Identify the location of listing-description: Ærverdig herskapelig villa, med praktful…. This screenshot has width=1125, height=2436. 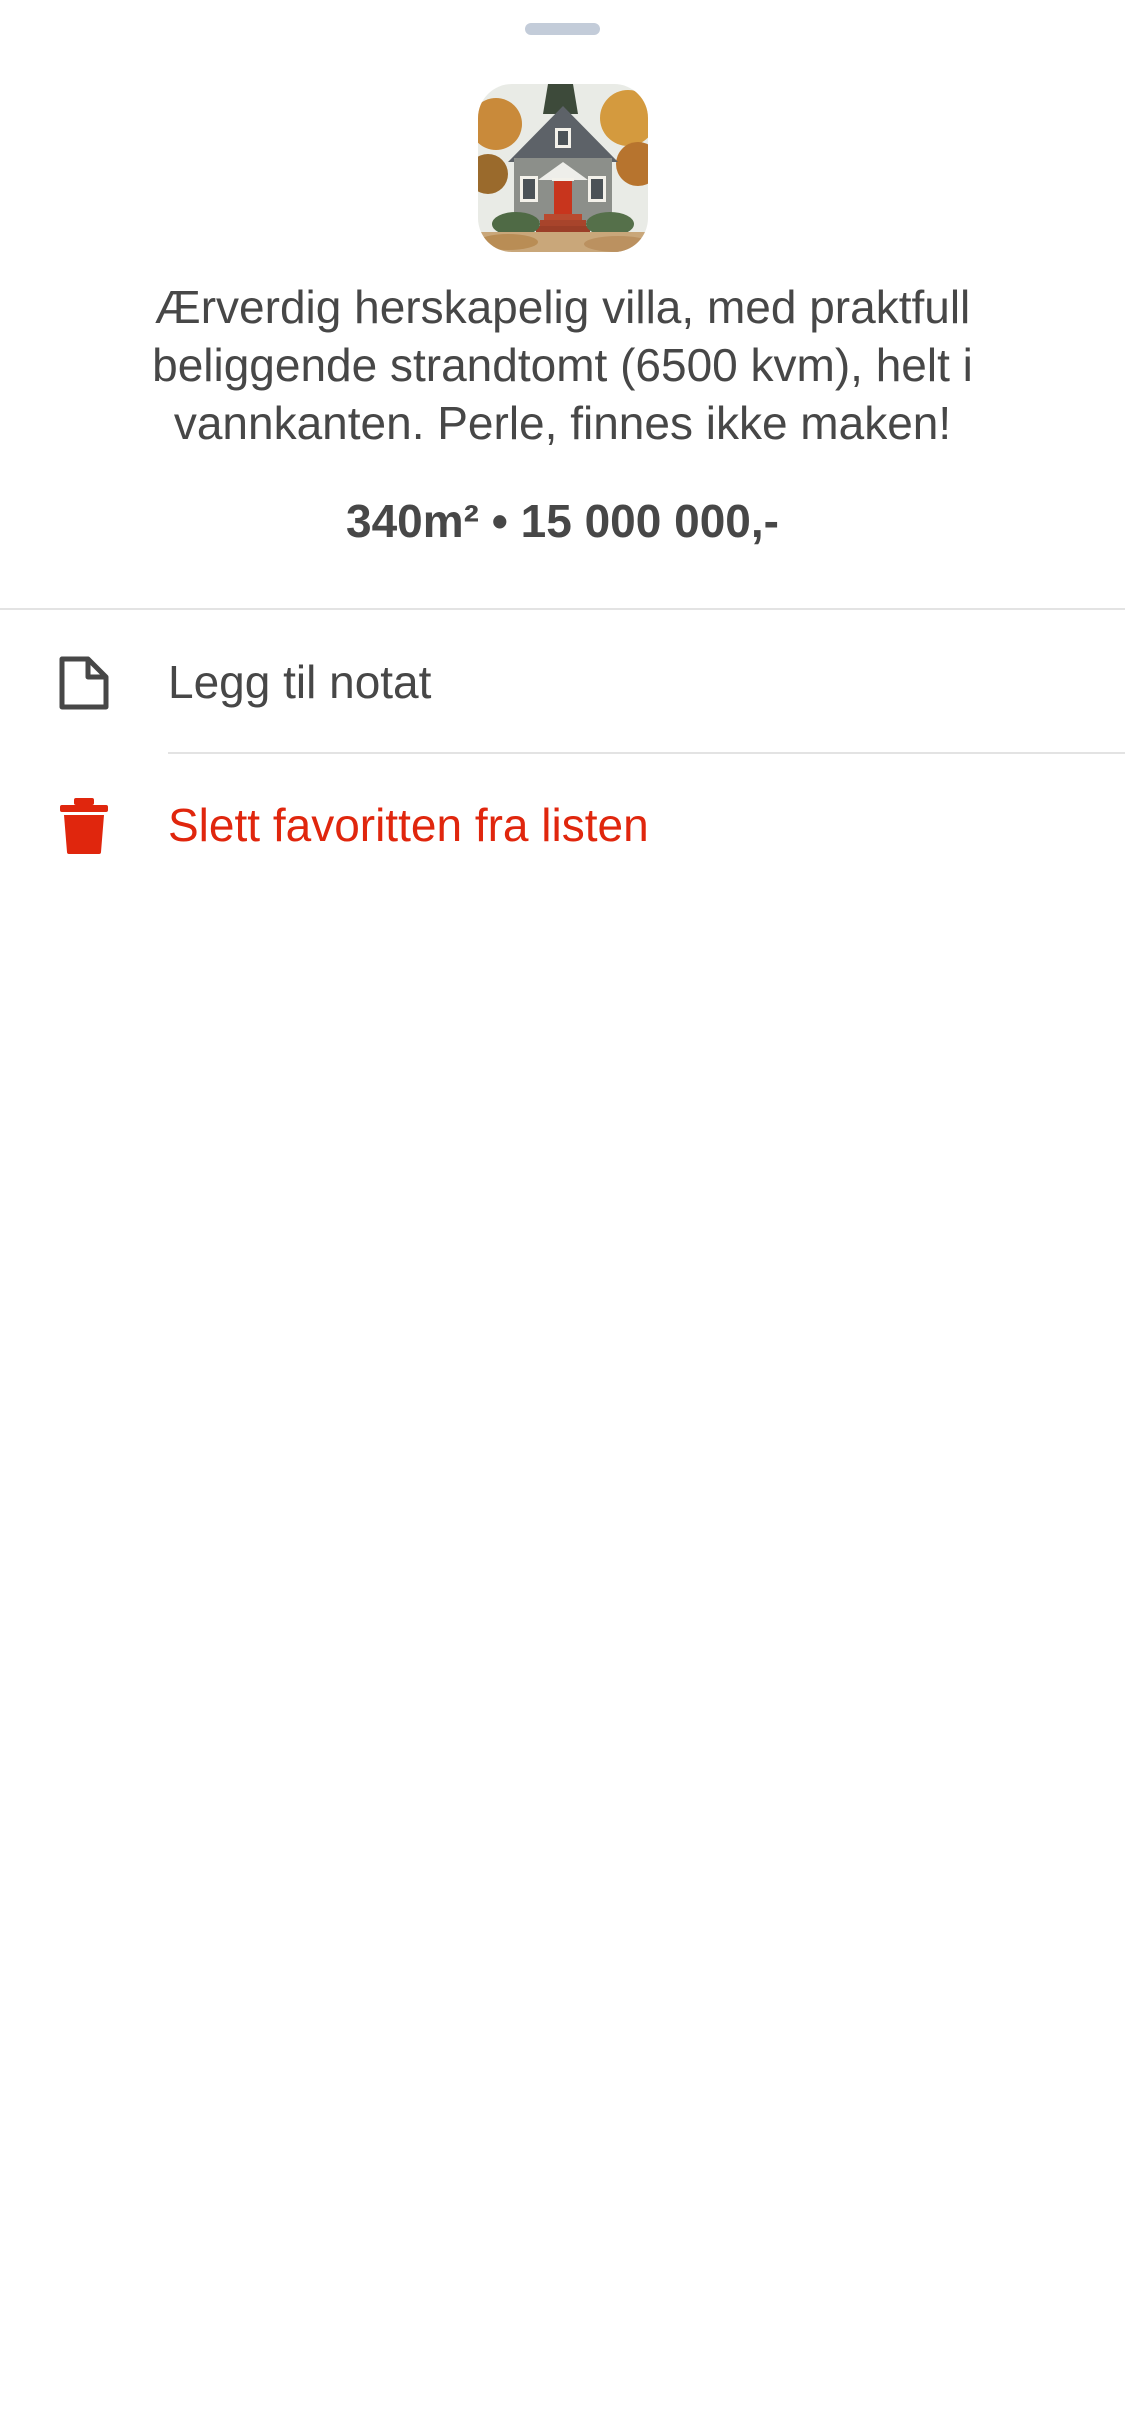
(562, 365).